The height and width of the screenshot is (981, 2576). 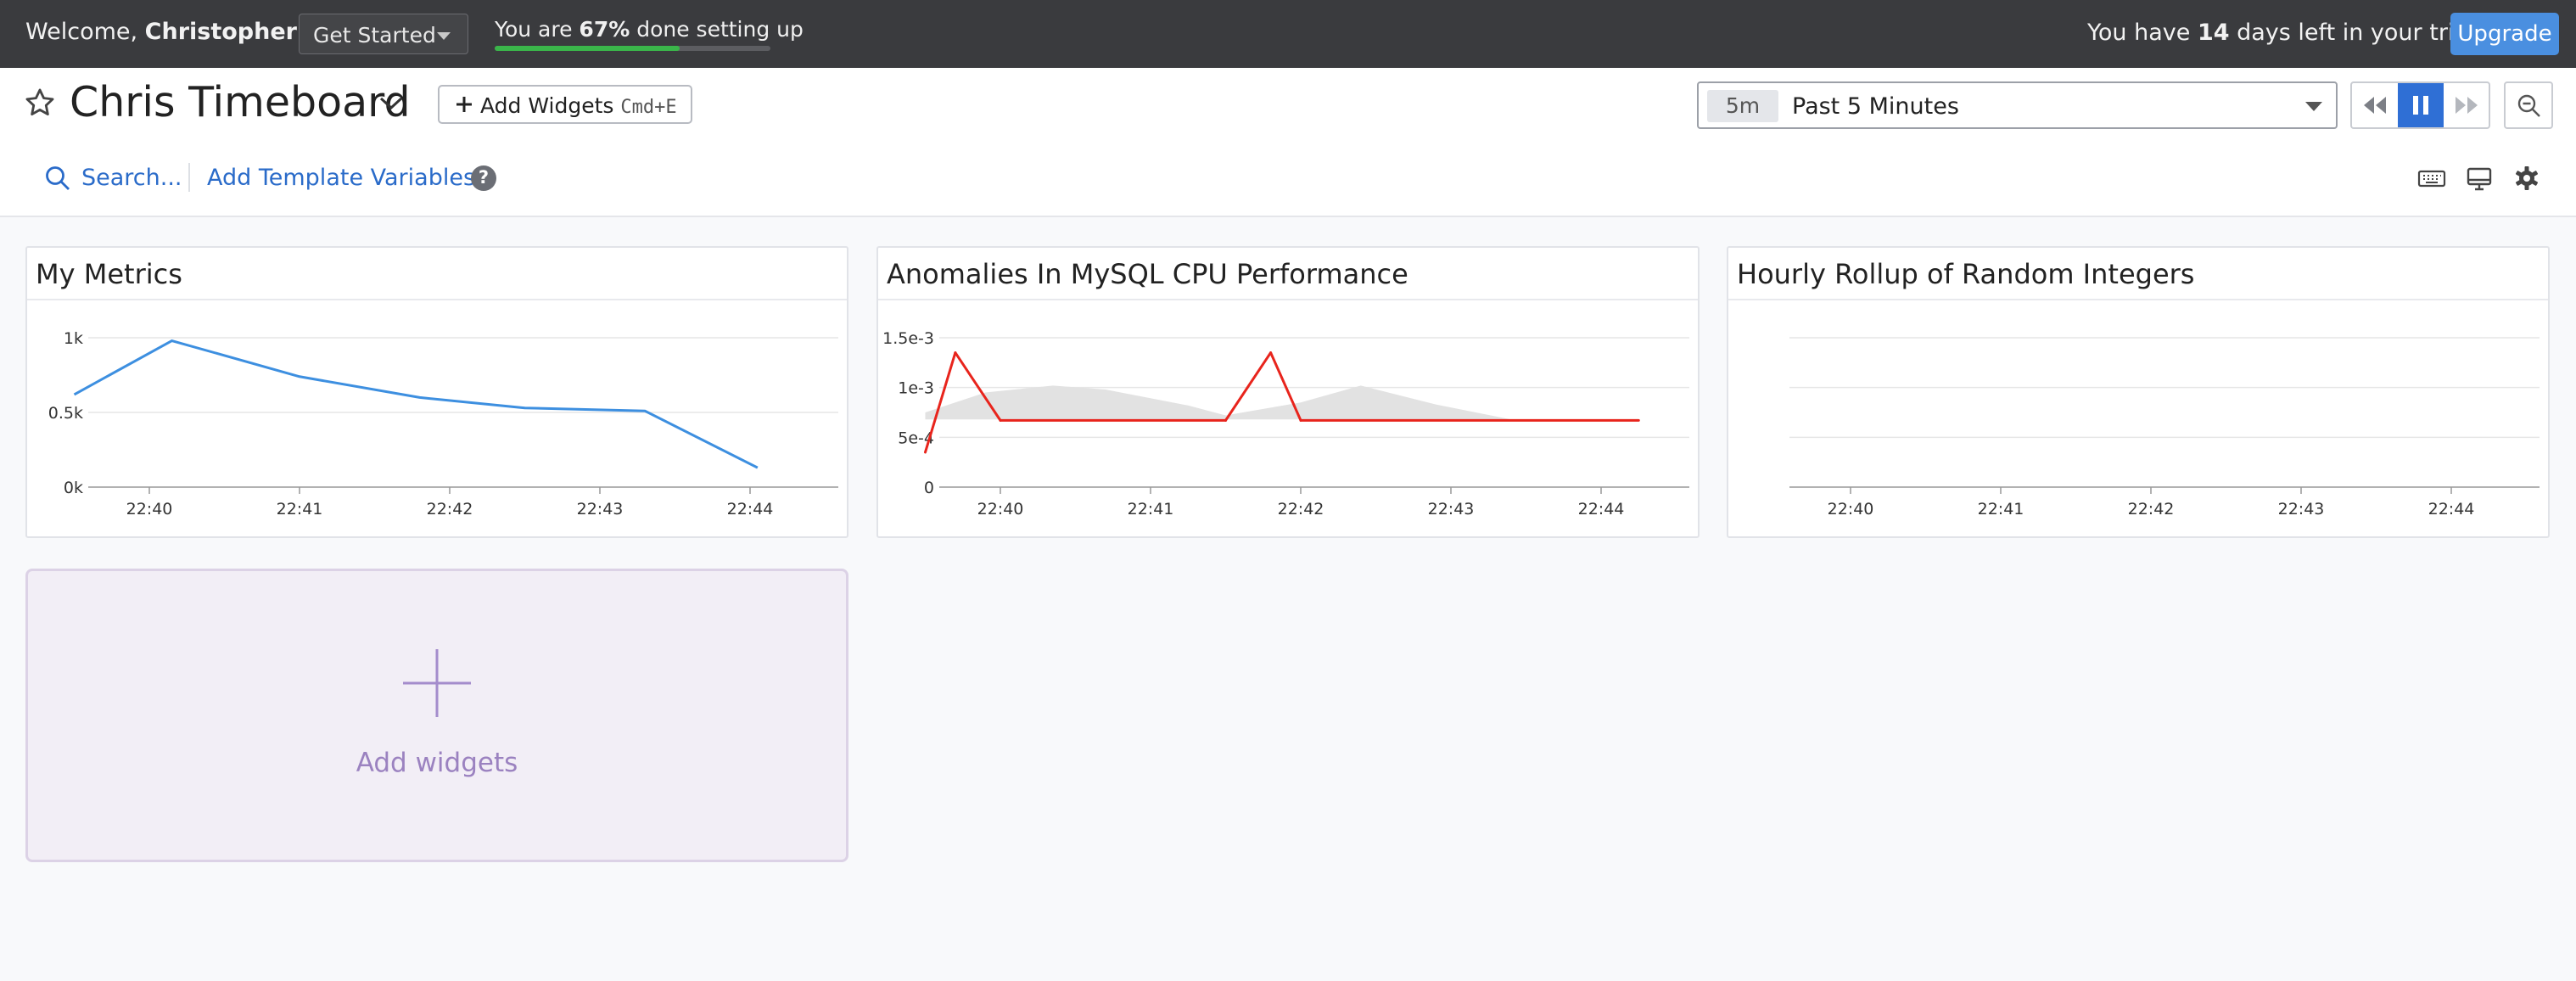 I want to click on series-line, so click(x=416, y=404).